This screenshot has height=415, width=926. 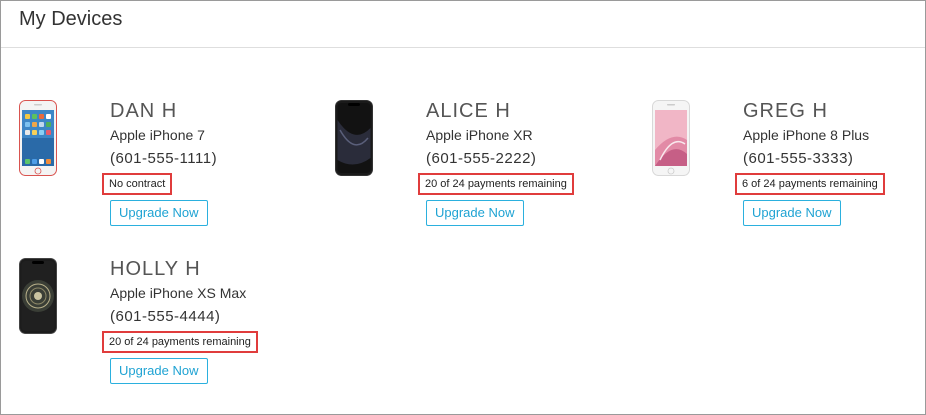 I want to click on device-phone-number: (601-555-1111), so click(x=164, y=158).